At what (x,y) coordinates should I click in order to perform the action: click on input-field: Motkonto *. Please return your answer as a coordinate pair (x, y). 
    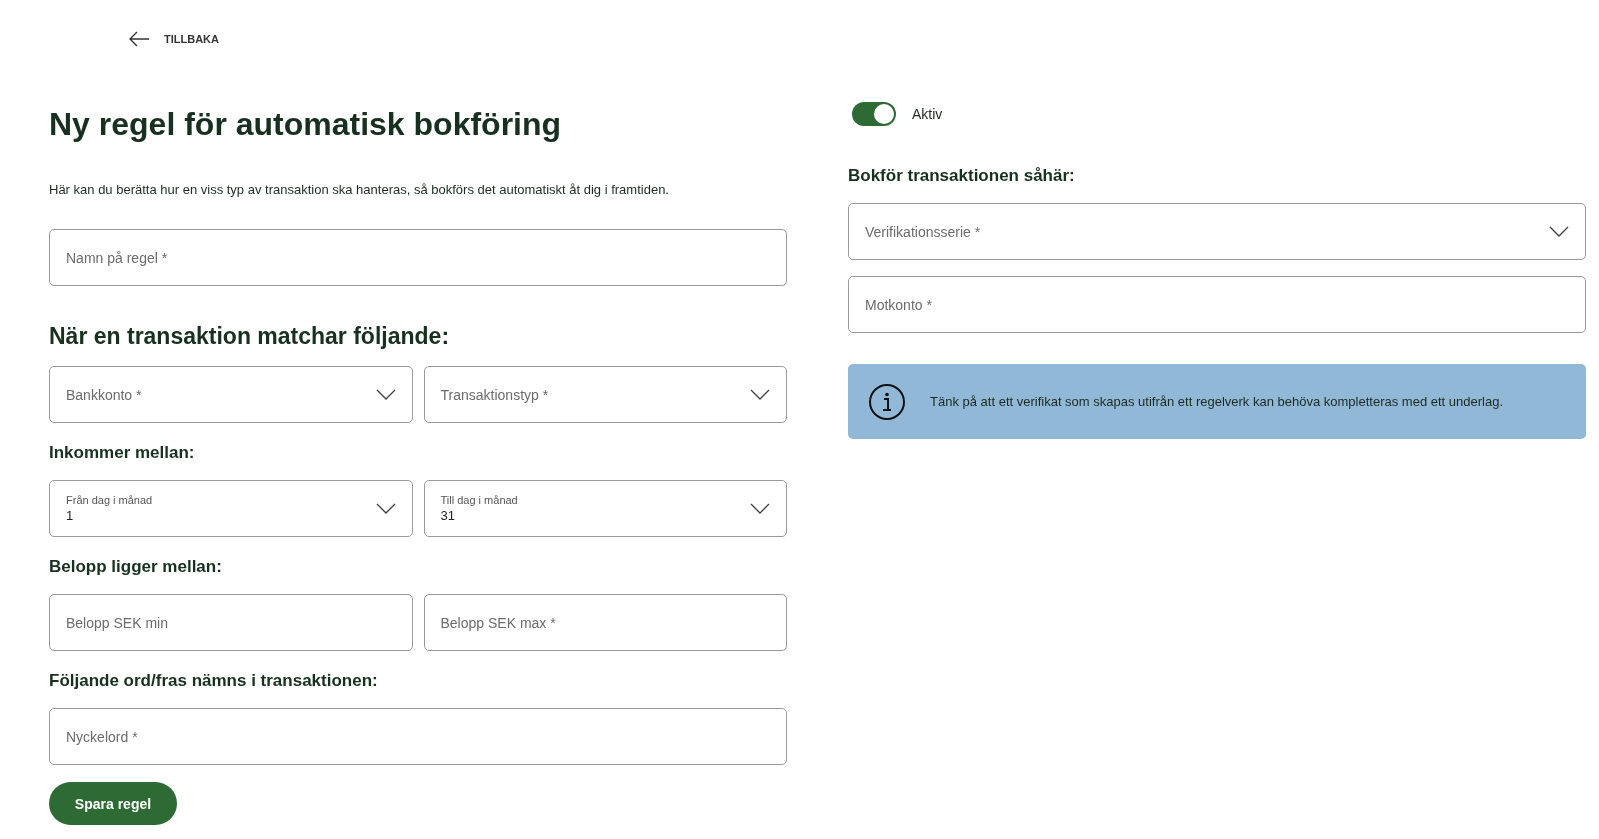
    Looking at the image, I should click on (1217, 304).